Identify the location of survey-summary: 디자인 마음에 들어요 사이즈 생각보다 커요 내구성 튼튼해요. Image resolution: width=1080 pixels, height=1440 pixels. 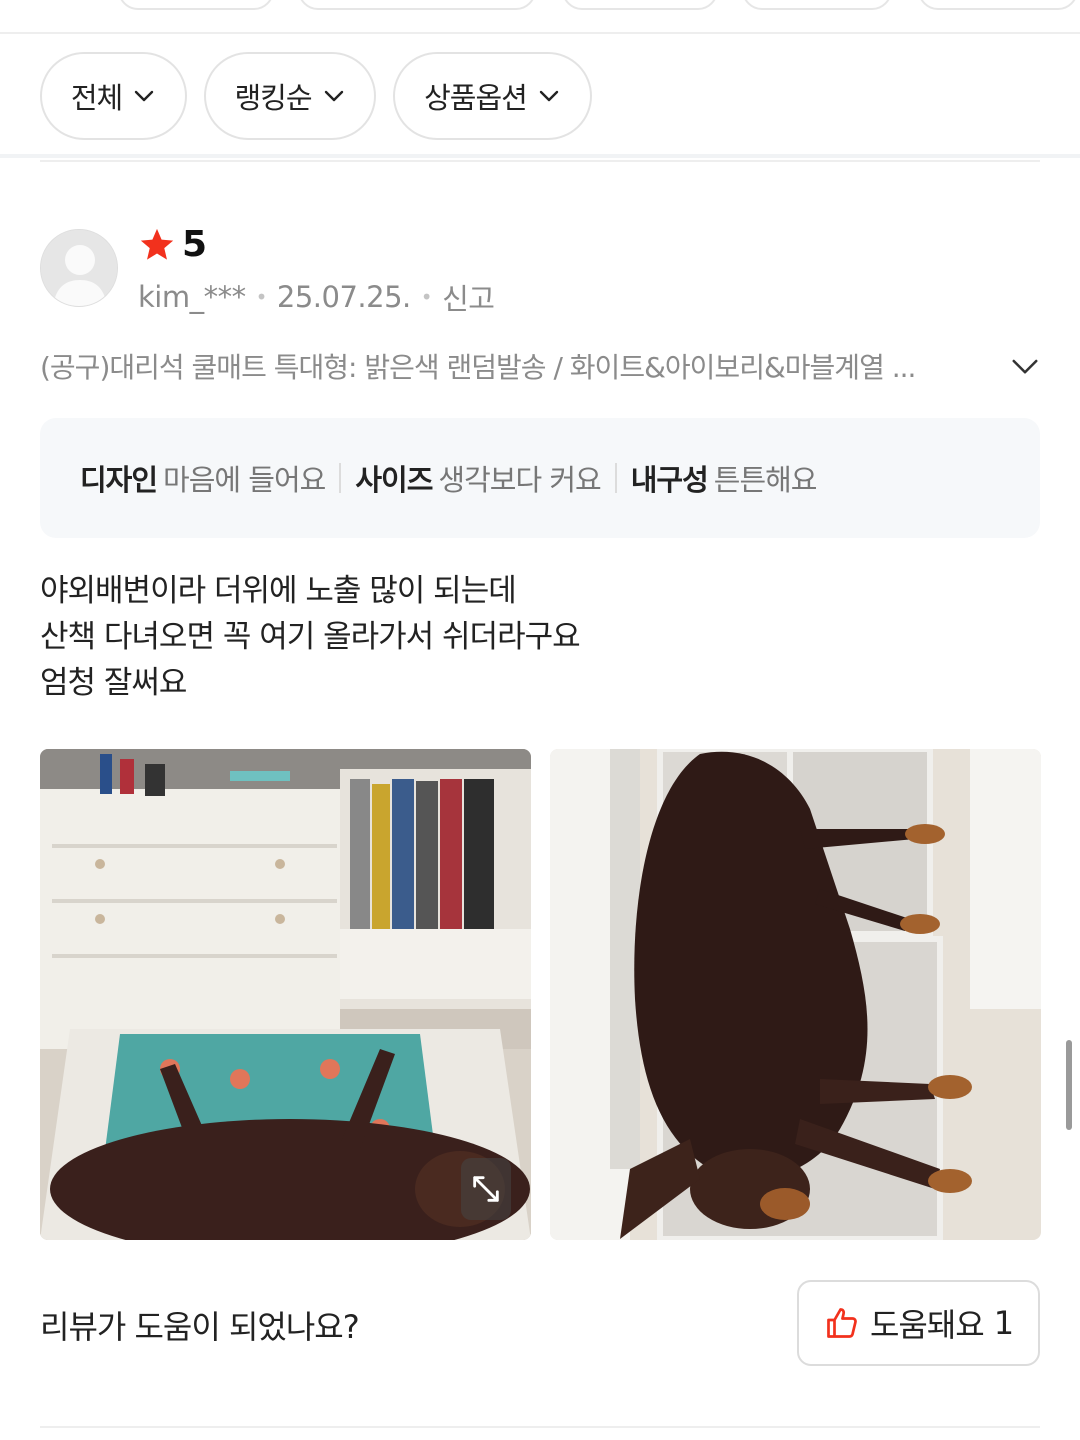
(540, 478).